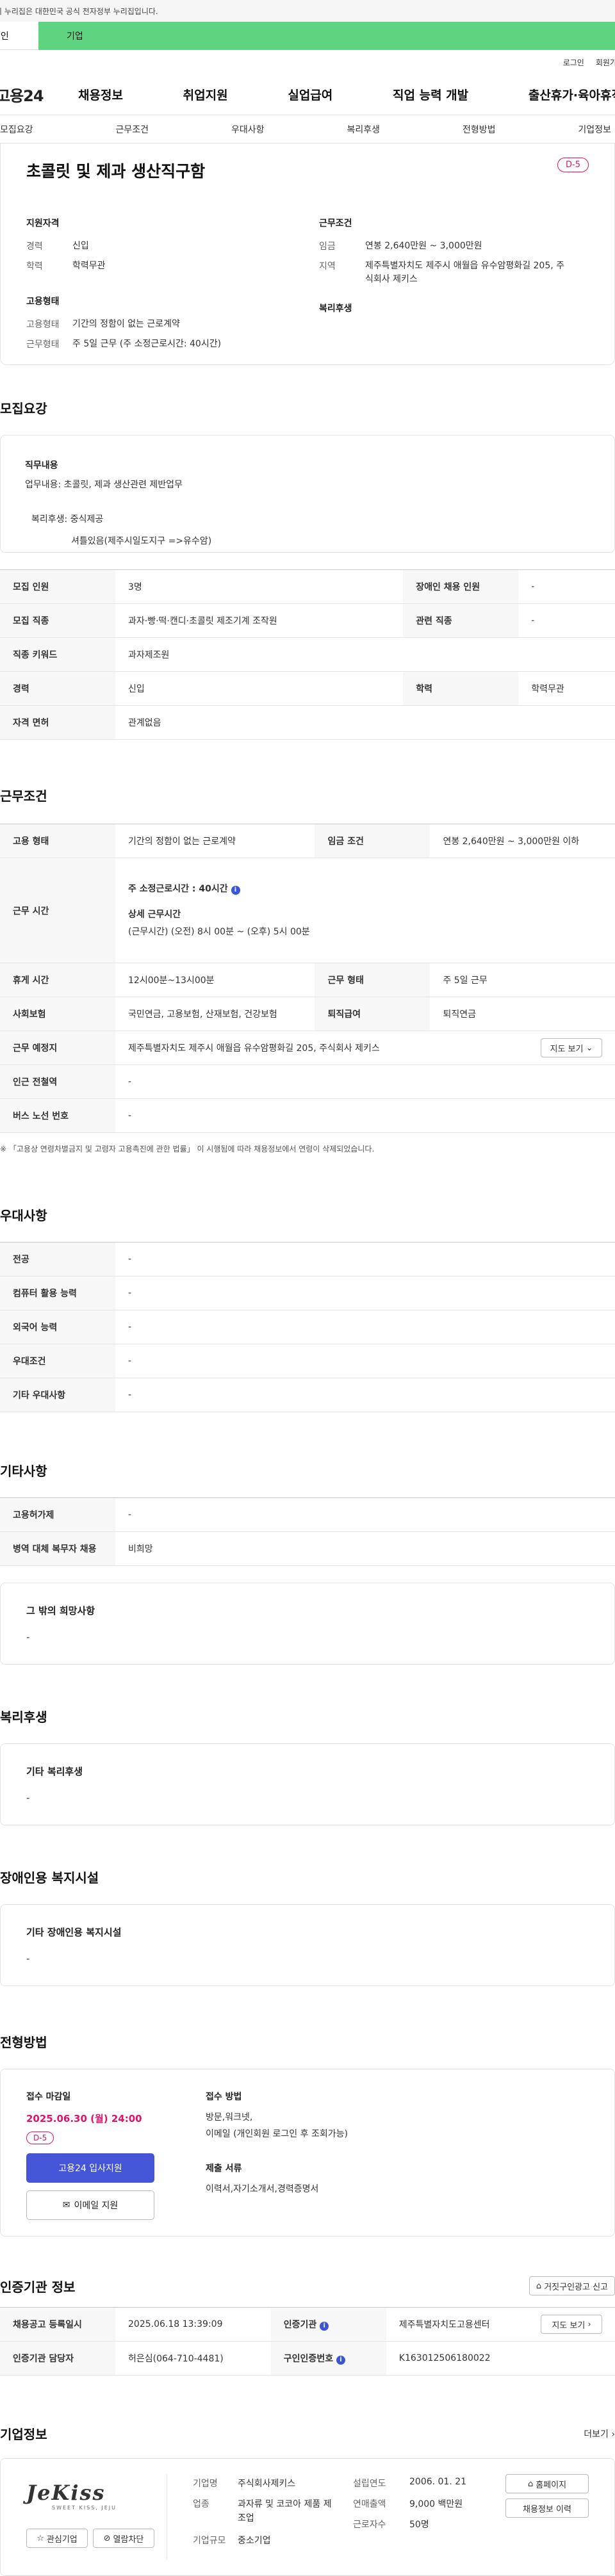  What do you see at coordinates (365, 654) in the screenshot?
I see `cell-value: 과자제조원` at bounding box center [365, 654].